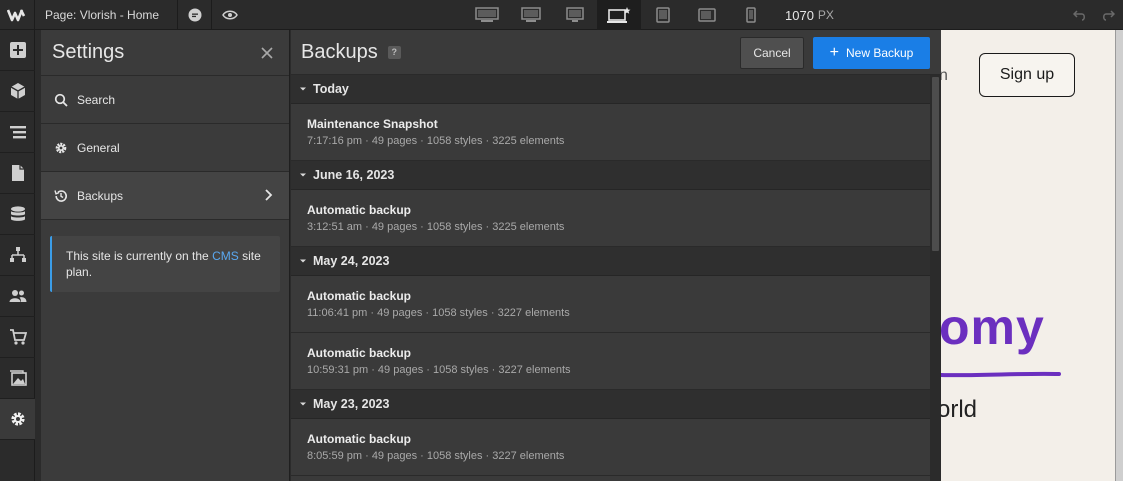 This screenshot has height=481, width=1123. I want to click on settings-header: Settings, so click(165, 53).